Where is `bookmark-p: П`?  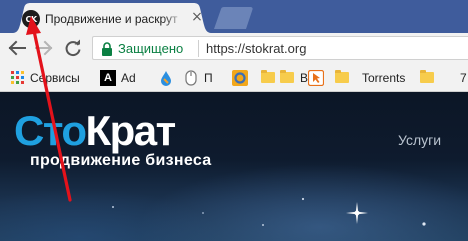
bookmark-p: П is located at coordinates (198, 77).